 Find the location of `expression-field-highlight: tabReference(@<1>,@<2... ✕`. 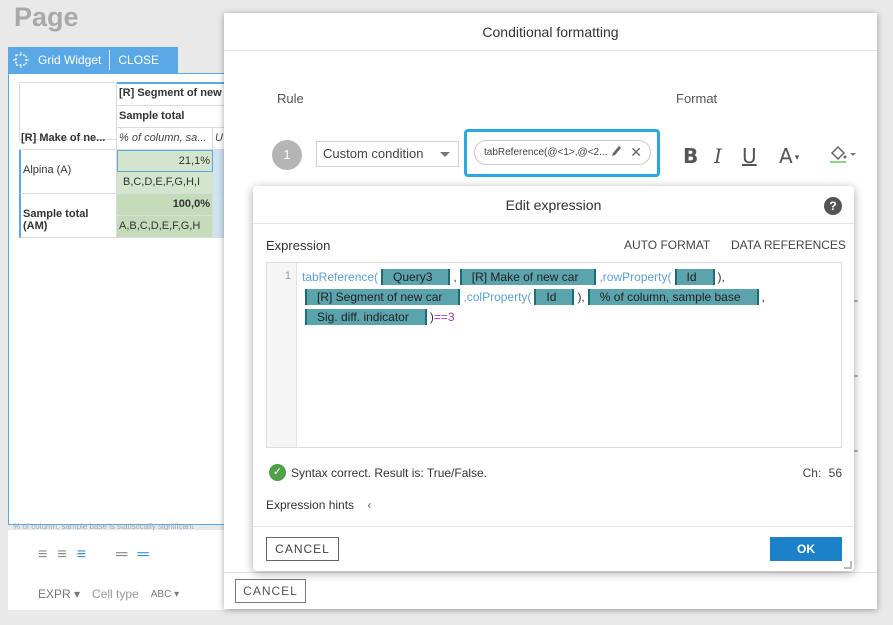

expression-field-highlight: tabReference(@<1>,@<2... ✕ is located at coordinates (562, 153).